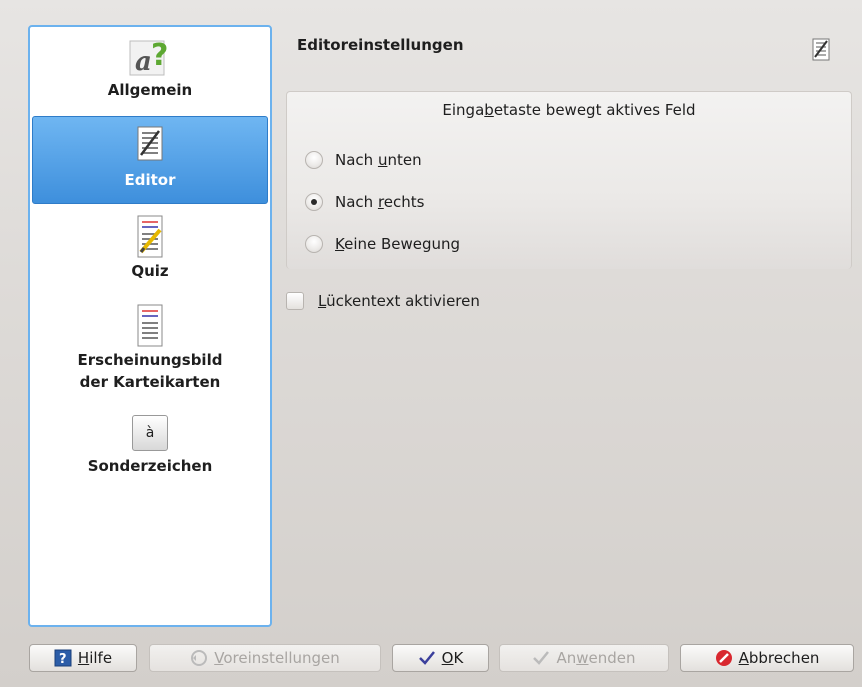 This screenshot has height=687, width=862. Describe the element at coordinates (314, 202) in the screenshot. I see `radio-button-checked` at that location.